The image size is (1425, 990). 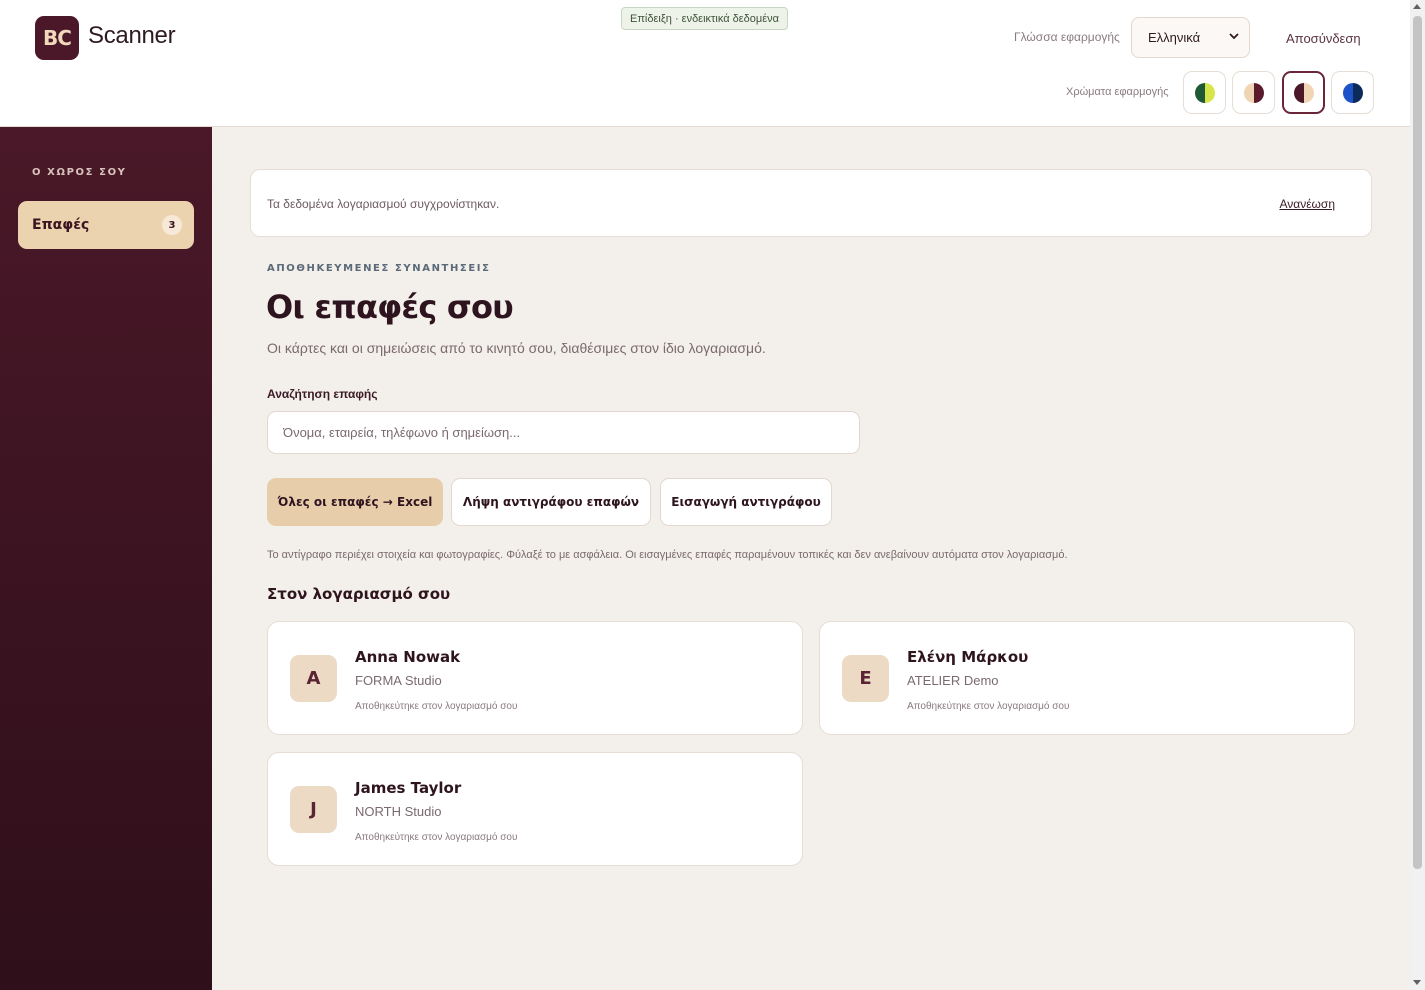 I want to click on language-label: Γλώσσα εφαρμογής, so click(x=1067, y=37).